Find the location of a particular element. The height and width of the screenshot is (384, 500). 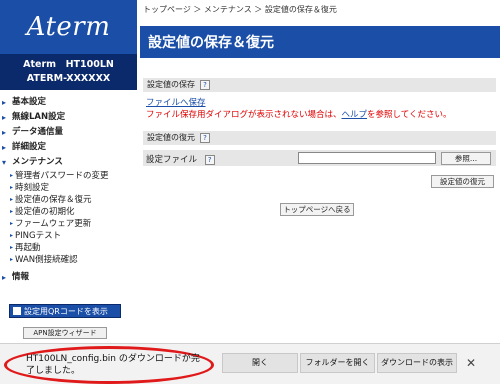

qr-button-label: 設定用QRコードを表示 is located at coordinates (66, 311).